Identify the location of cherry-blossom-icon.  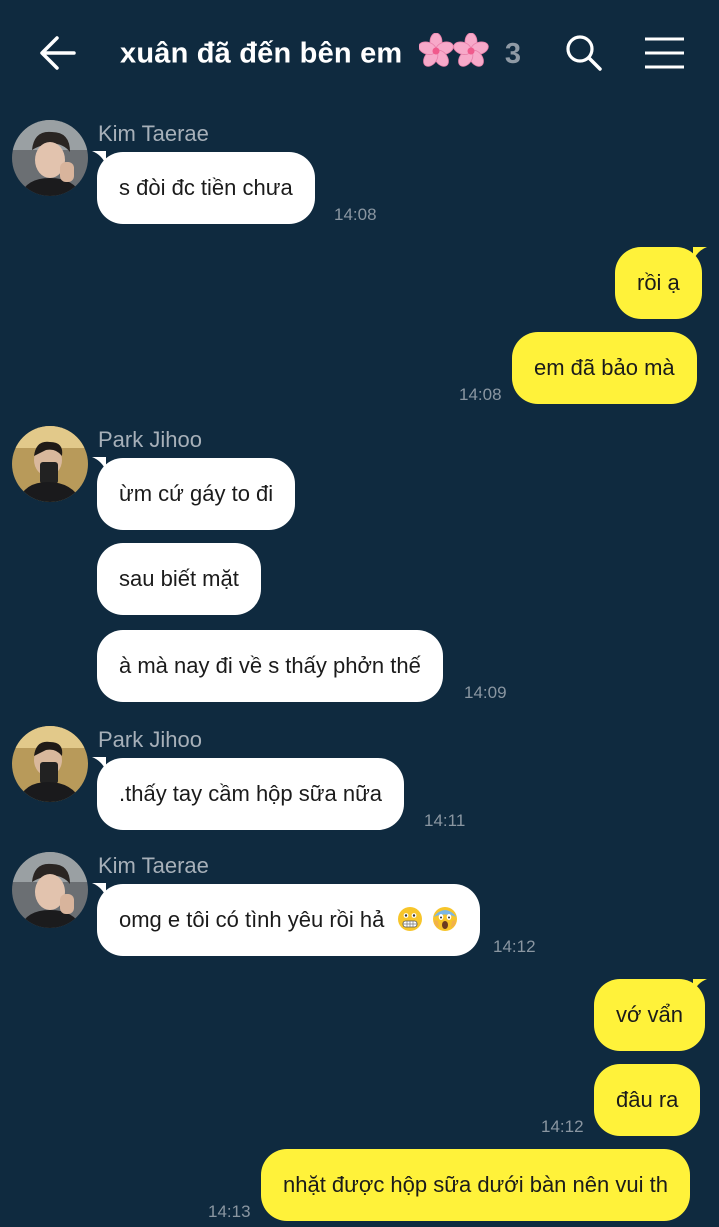
(453, 49).